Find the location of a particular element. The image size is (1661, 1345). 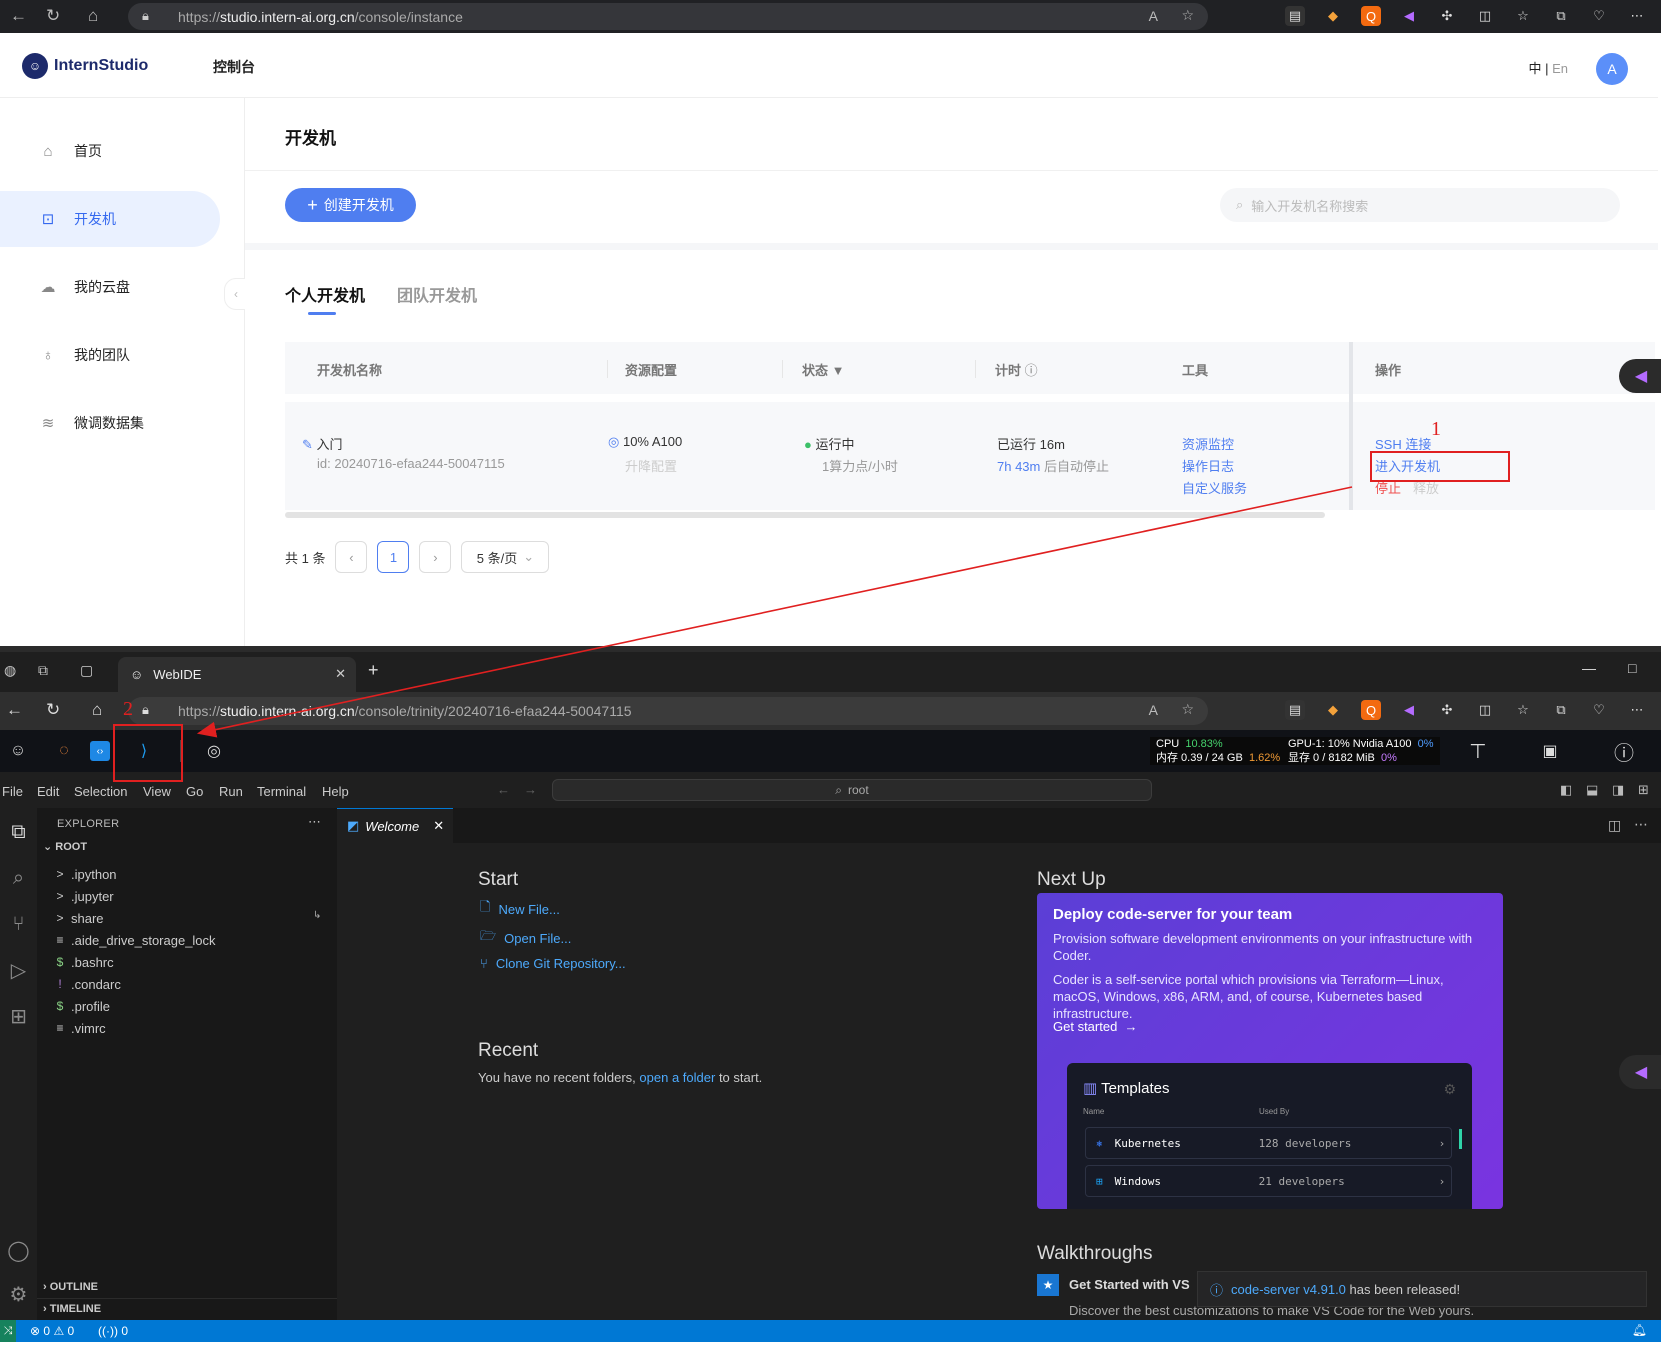

create-devmachine-button: + 创建开发机 is located at coordinates (350, 205).